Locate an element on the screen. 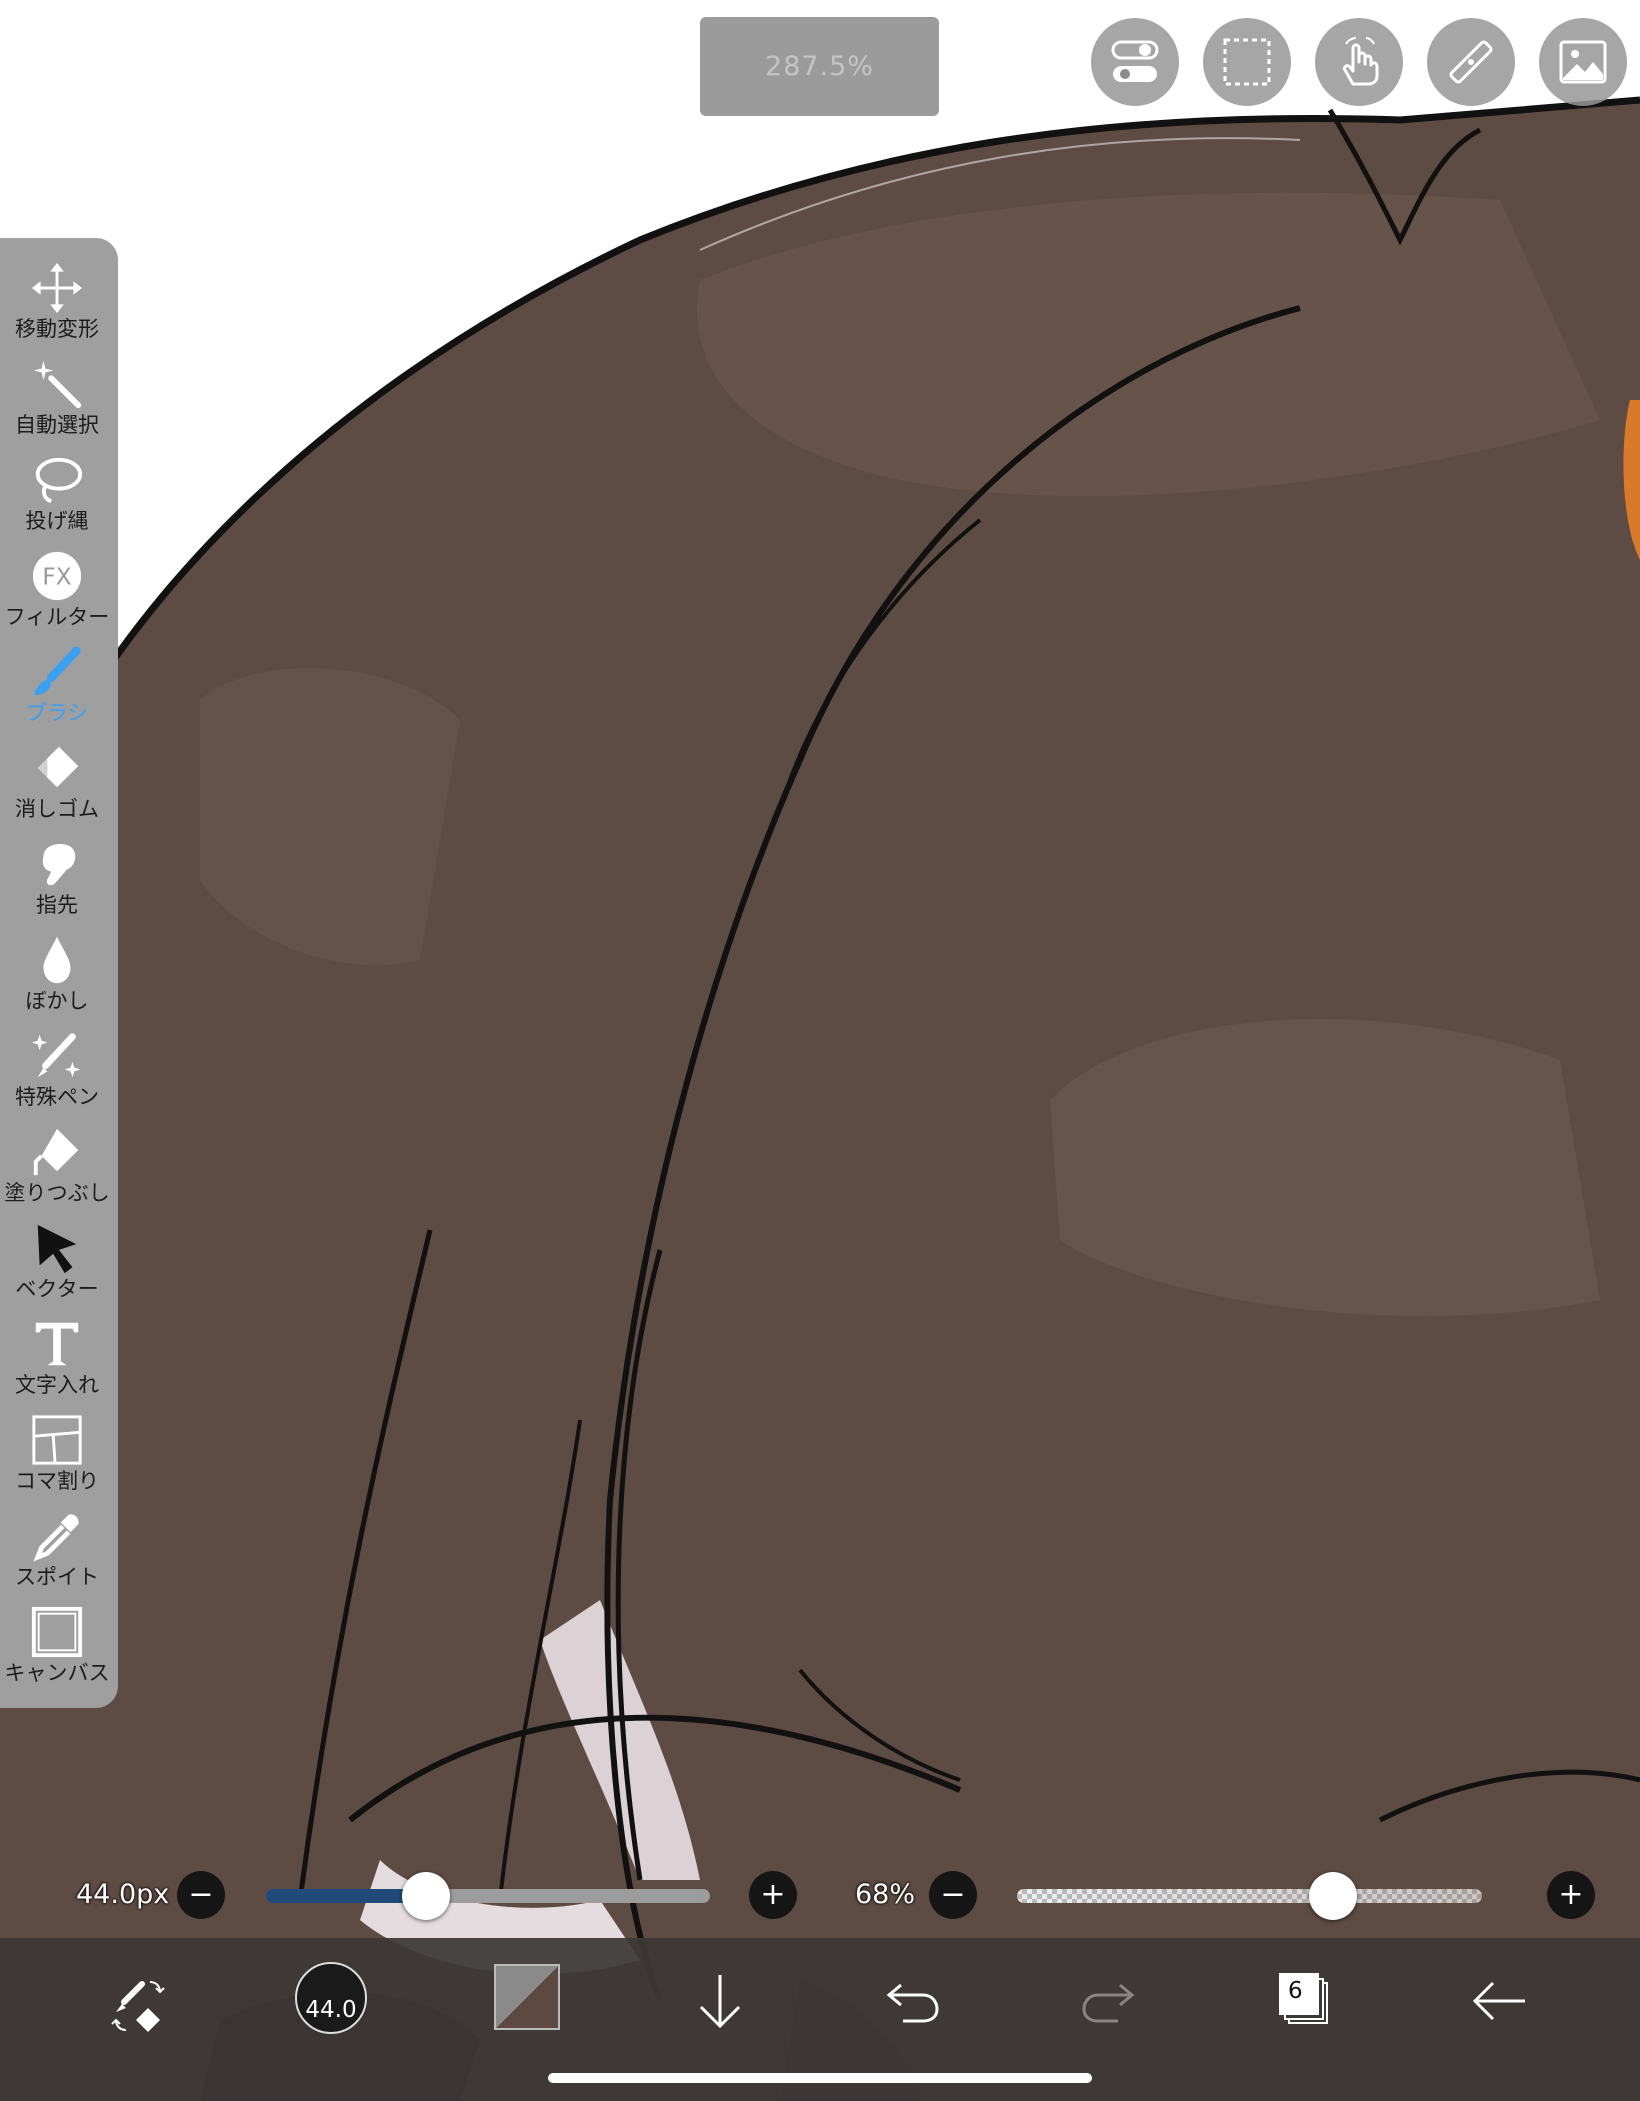 This screenshot has height=2101, width=1640. tool-blur: ぼかし is located at coordinates (57, 980).